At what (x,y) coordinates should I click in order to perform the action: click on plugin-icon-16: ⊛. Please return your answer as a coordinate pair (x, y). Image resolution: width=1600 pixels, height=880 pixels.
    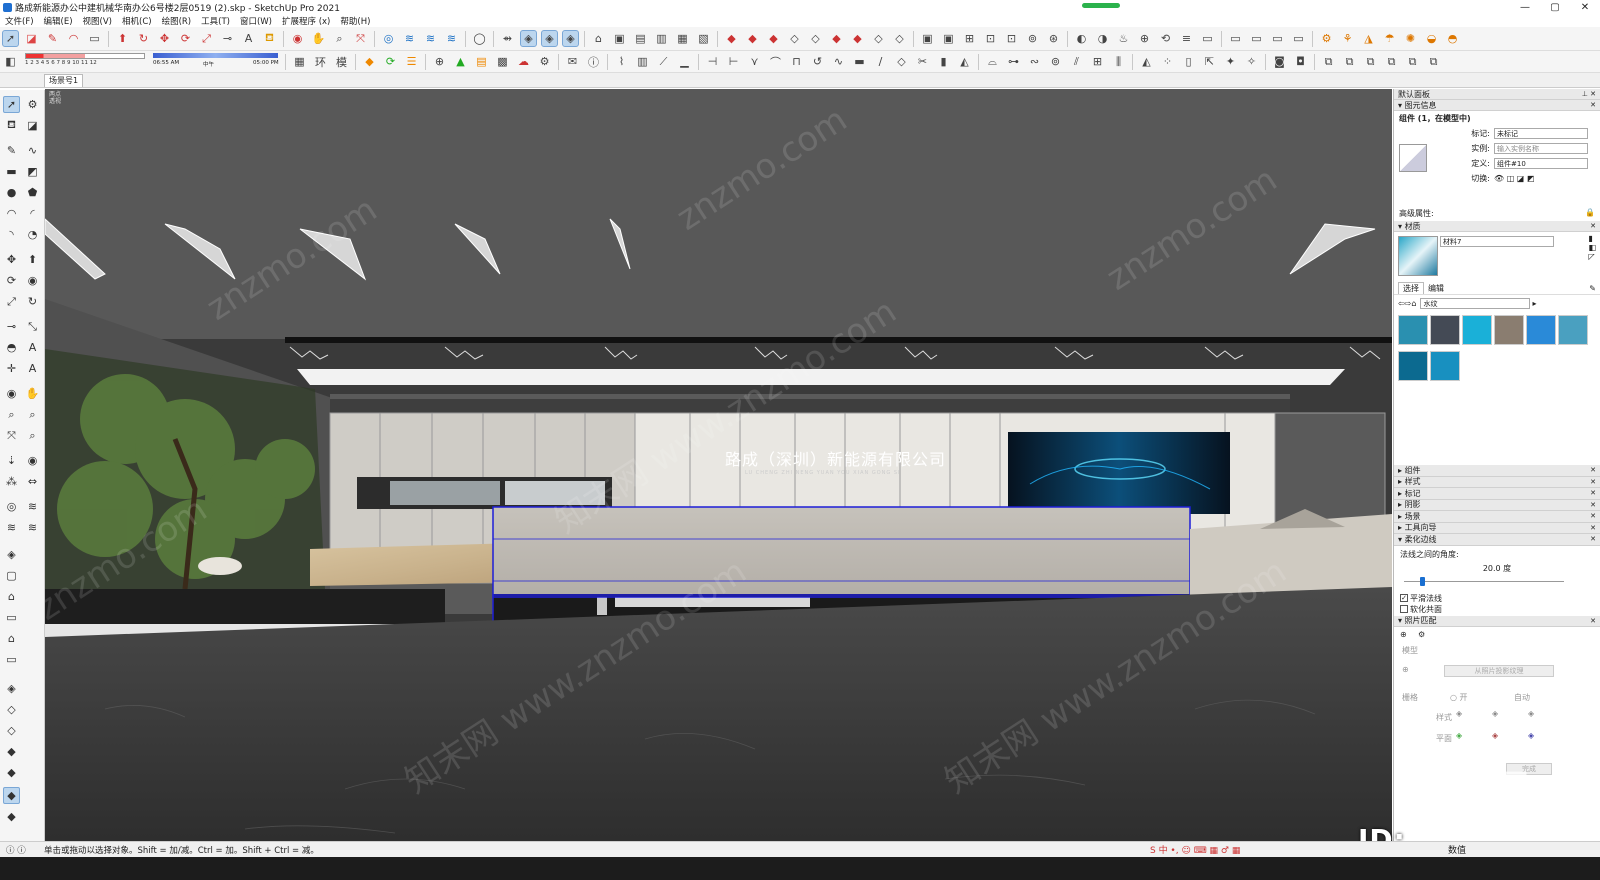
    Looking at the image, I should click on (1053, 38).